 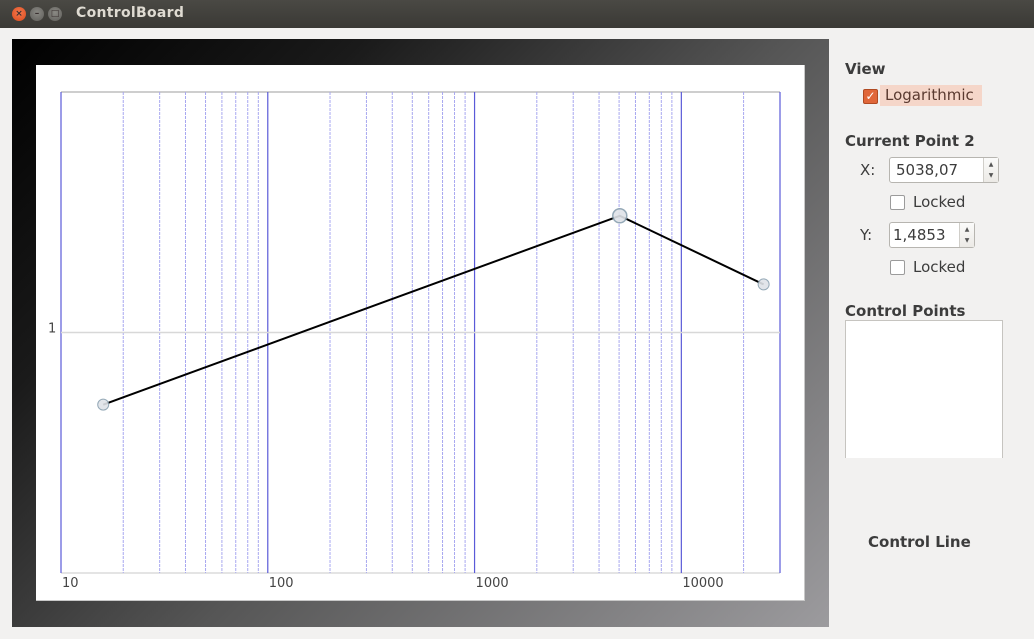 What do you see at coordinates (866, 235) in the screenshot?
I see `y-label: Y:` at bounding box center [866, 235].